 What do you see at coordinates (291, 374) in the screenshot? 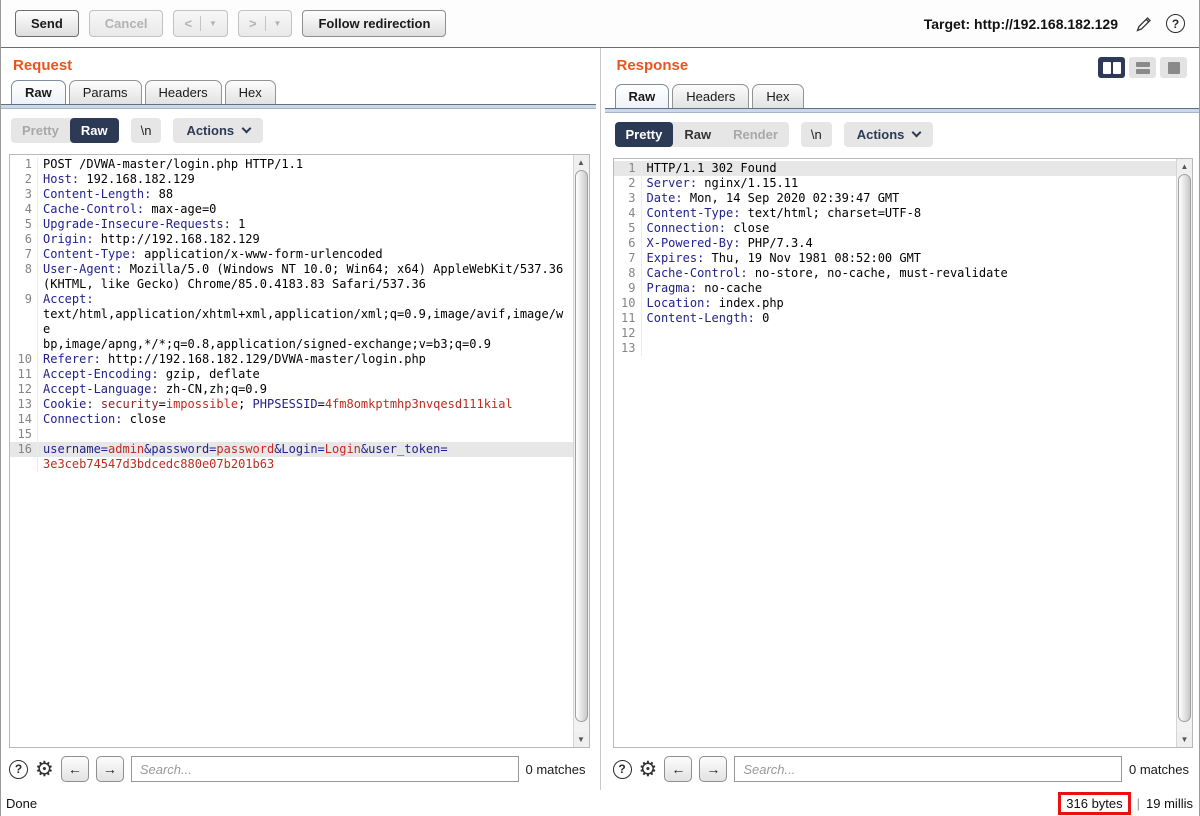
I see `code-line: 11 Accept-Encoding: gzip, deflate` at bounding box center [291, 374].